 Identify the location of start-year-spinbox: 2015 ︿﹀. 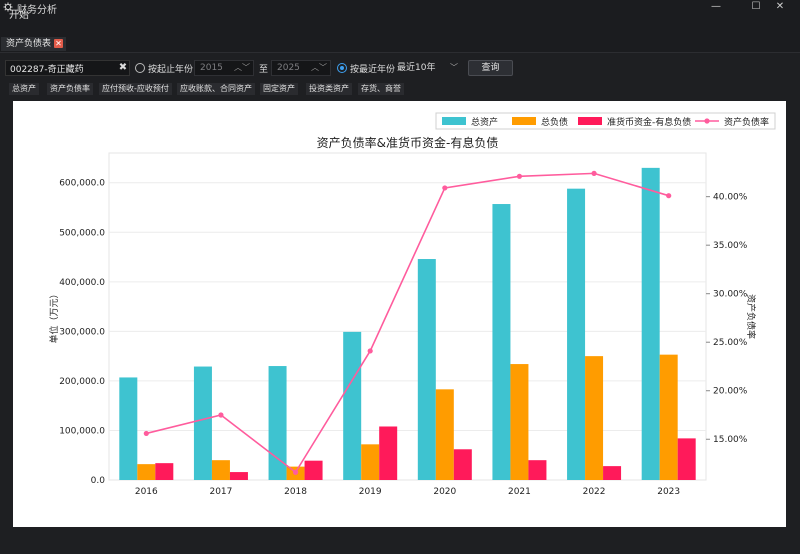
(224, 68).